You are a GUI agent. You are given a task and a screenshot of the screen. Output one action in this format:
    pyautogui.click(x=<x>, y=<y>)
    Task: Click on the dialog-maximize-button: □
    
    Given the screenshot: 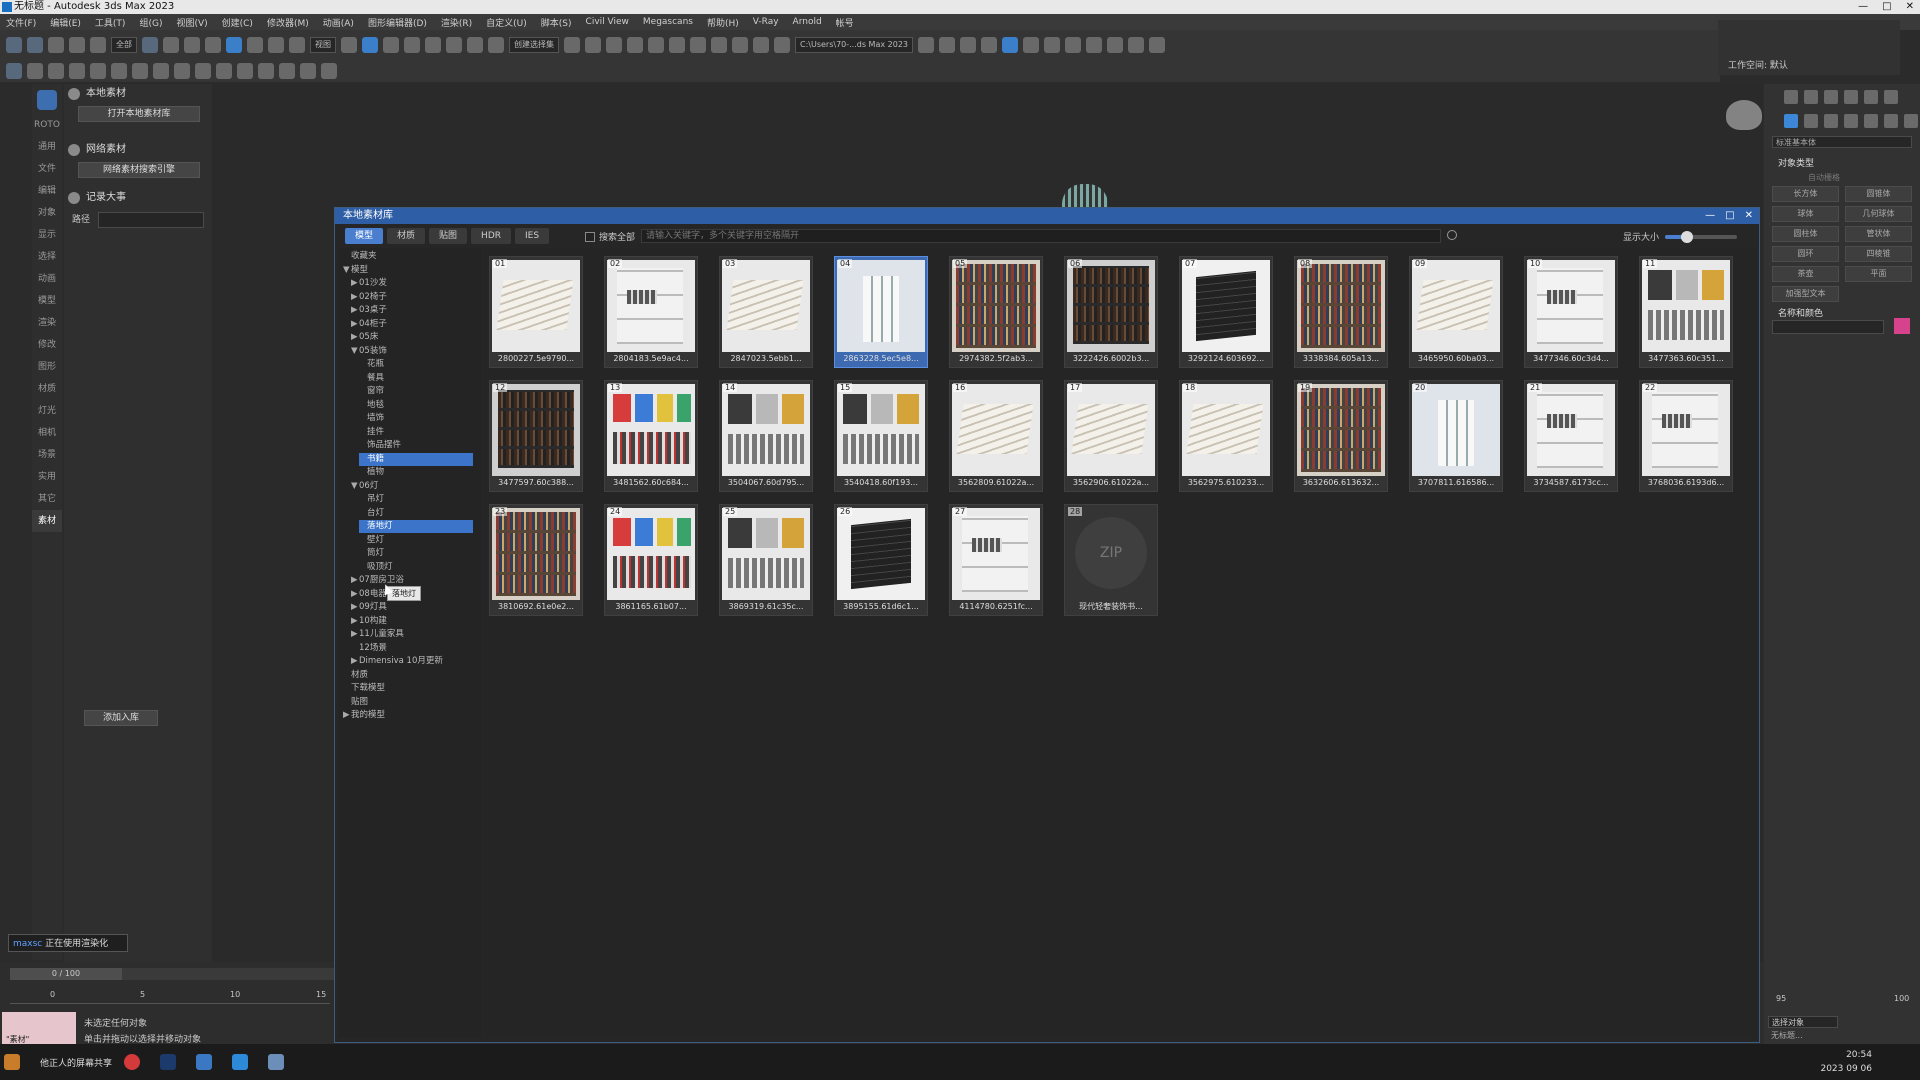 What is the action you would take?
    pyautogui.click(x=1729, y=216)
    